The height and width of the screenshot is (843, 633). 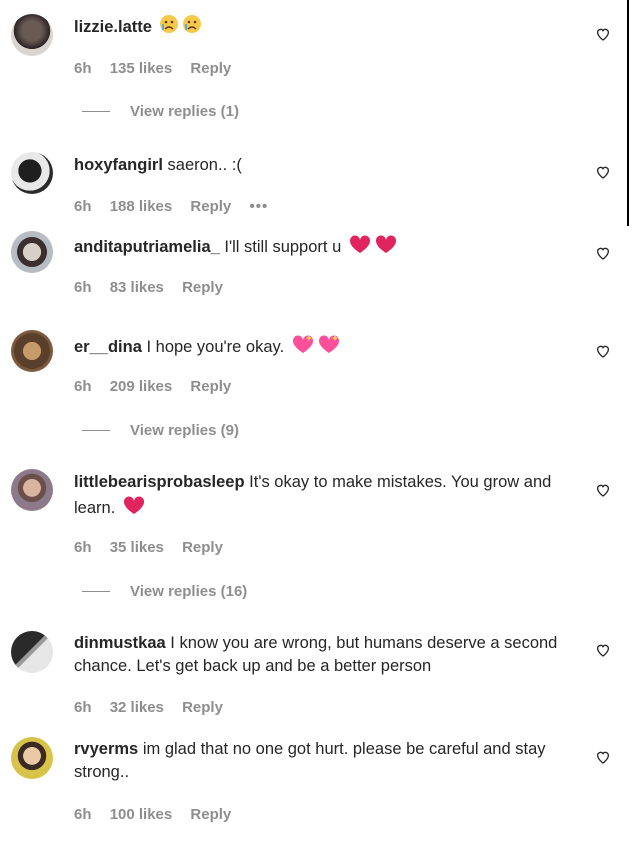 I want to click on comment-body: I'll still support u, so click(x=283, y=247).